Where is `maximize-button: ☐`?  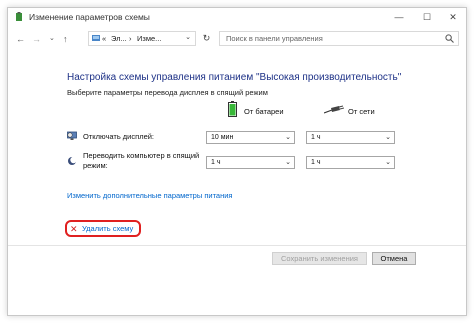
maximize-button: ☐ is located at coordinates (427, 17).